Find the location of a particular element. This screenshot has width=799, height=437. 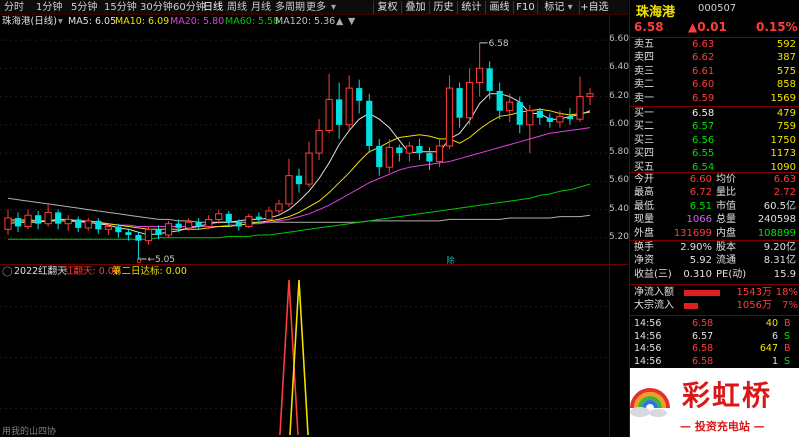

price-tick-label: 5.40 is located at coordinates (618, 208).